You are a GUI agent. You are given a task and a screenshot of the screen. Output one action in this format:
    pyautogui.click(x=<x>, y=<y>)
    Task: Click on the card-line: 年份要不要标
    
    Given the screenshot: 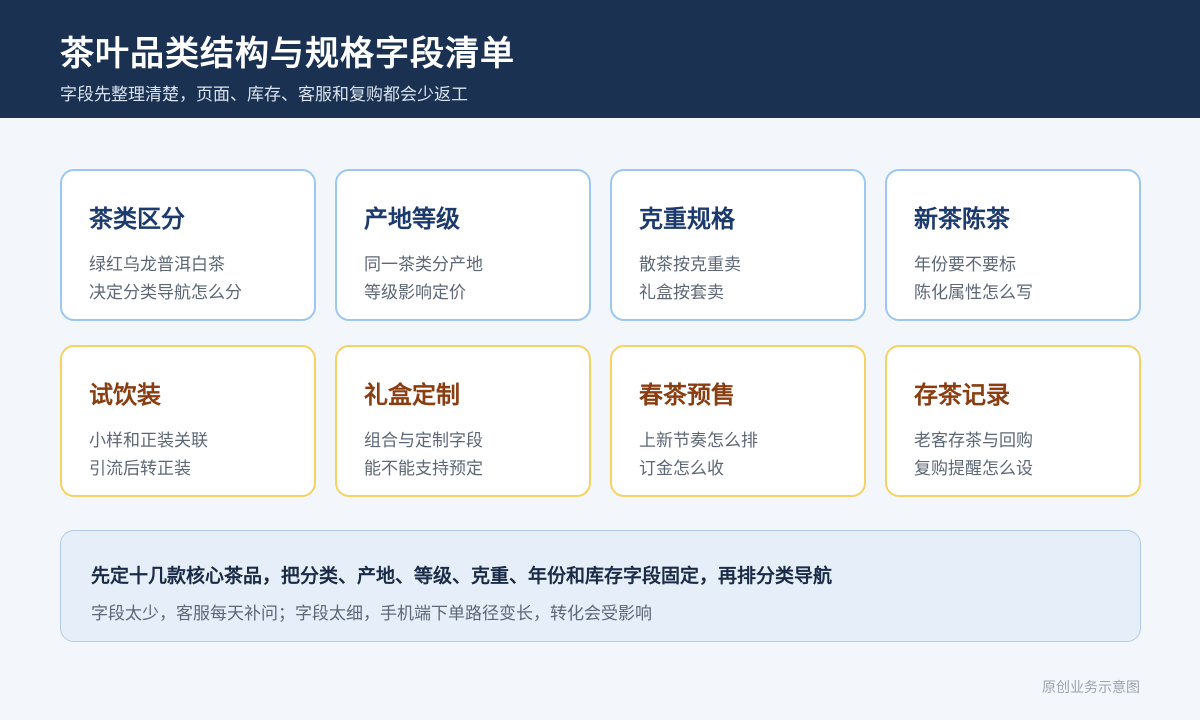 What is the action you would take?
    pyautogui.click(x=965, y=265)
    